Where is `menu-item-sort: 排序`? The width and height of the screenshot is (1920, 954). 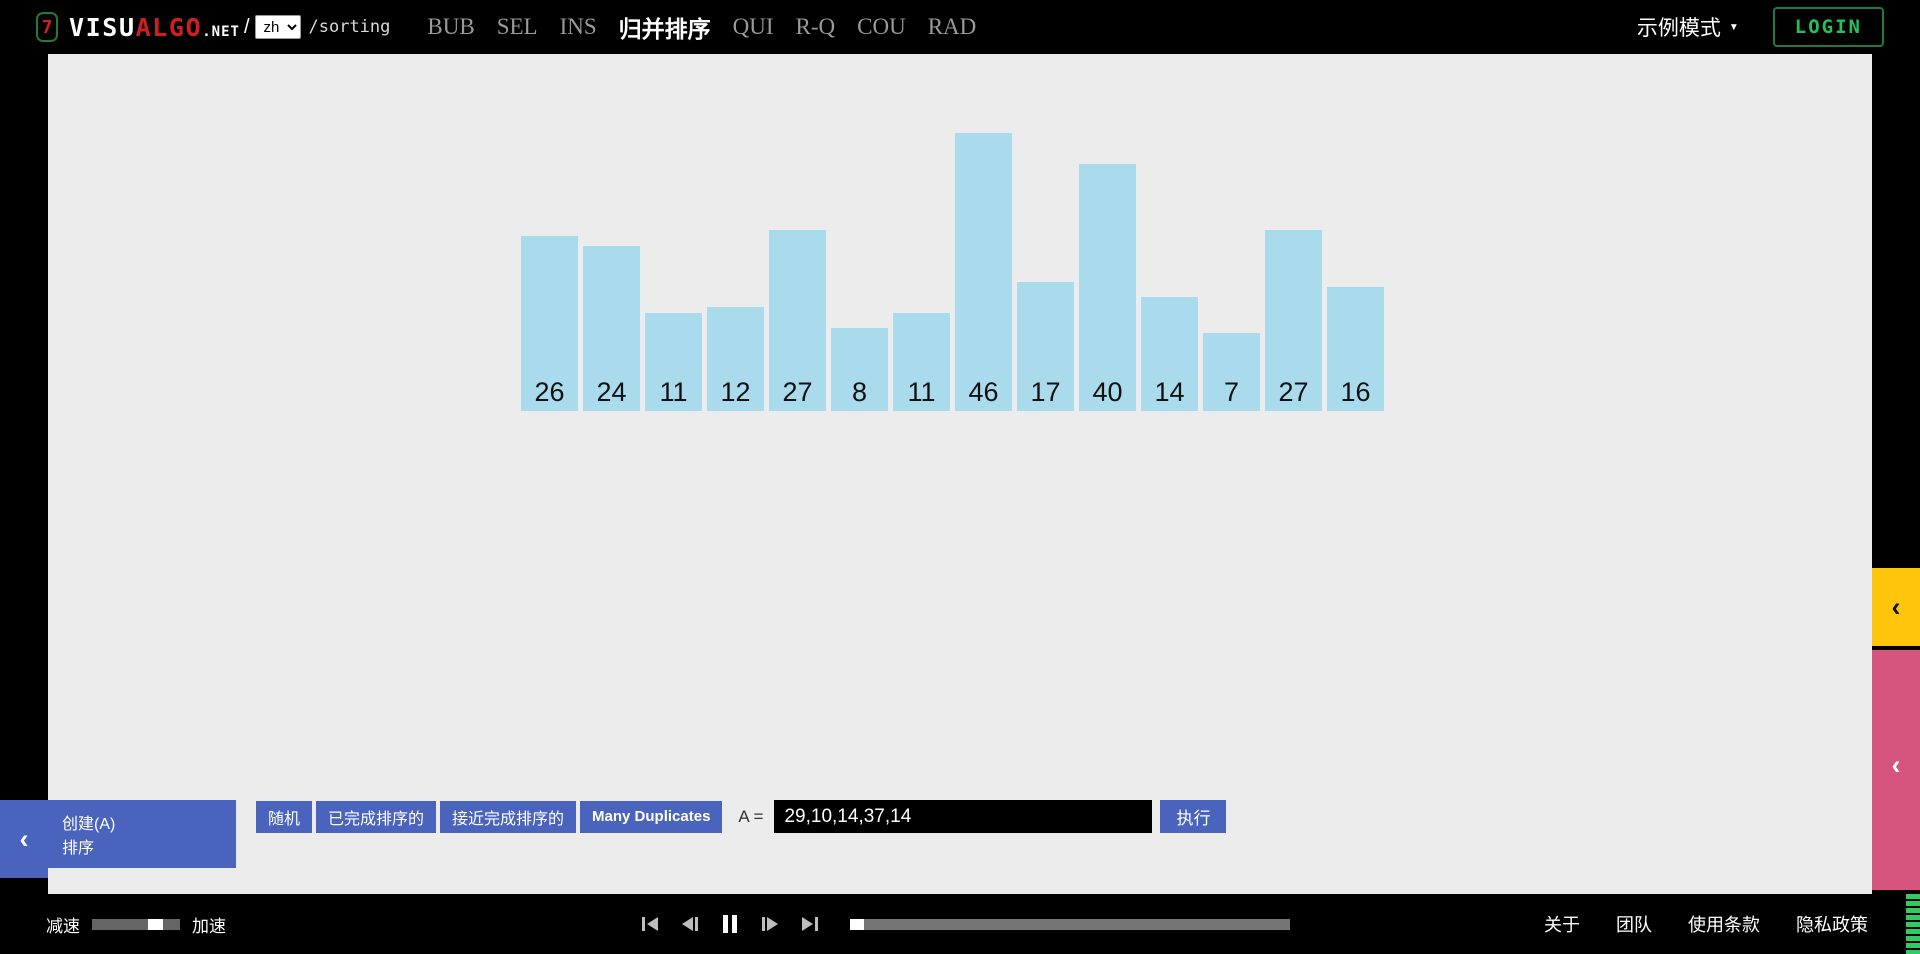 menu-item-sort: 排序 is located at coordinates (142, 846).